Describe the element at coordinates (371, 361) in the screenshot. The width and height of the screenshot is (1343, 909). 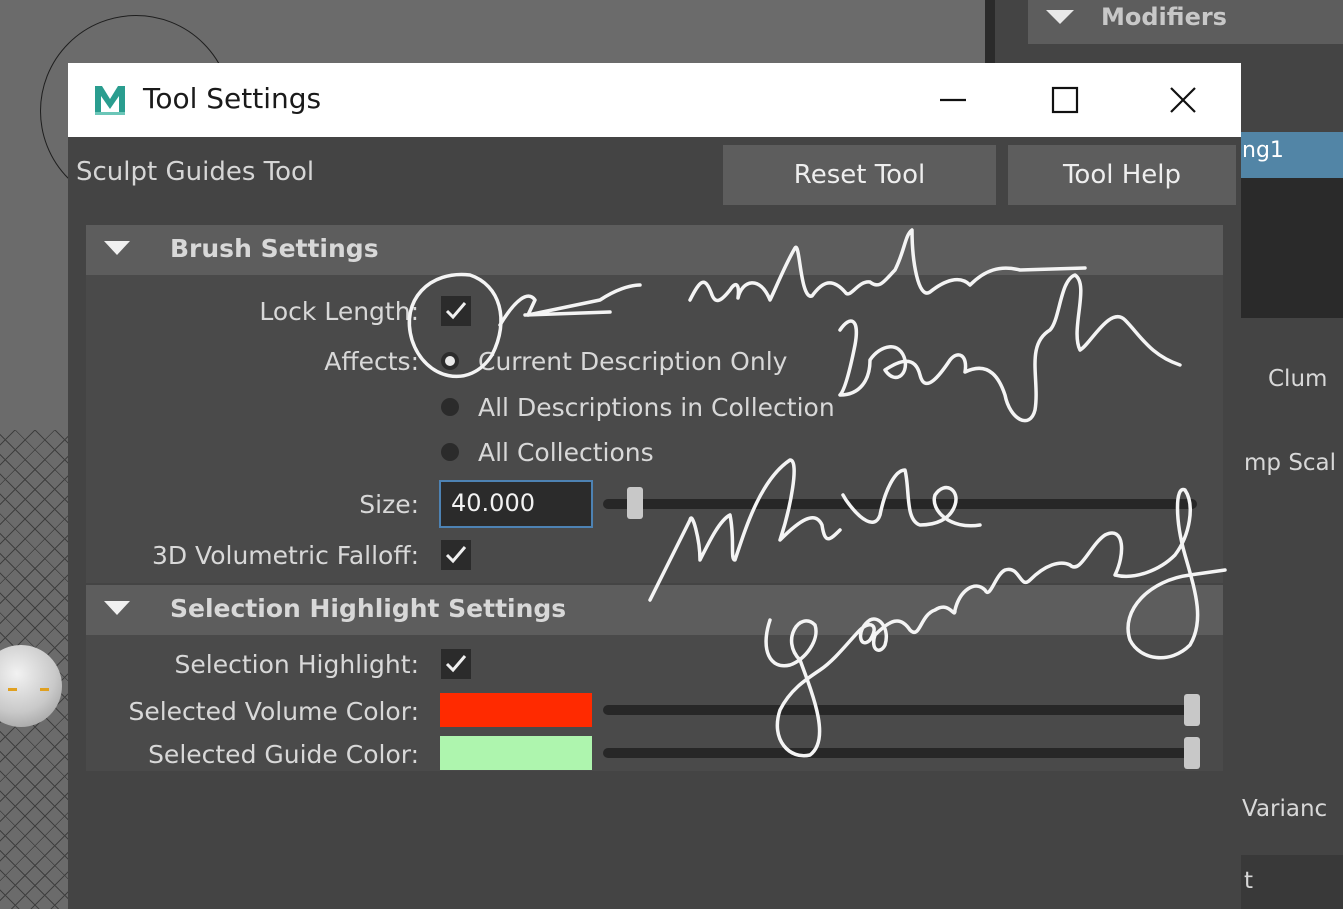
I see `affects-label: Affects:` at that location.